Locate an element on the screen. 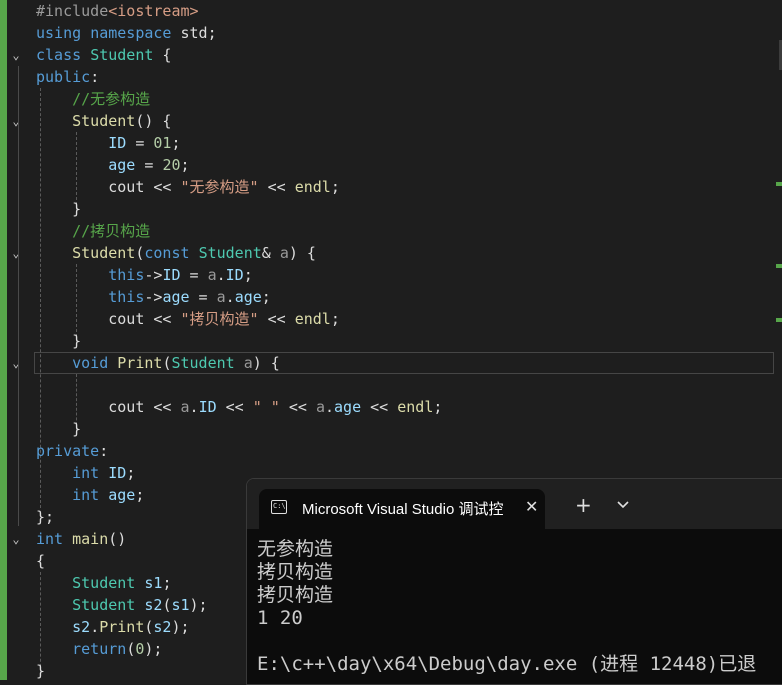 The width and height of the screenshot is (782, 685). code-line: ID = 01; is located at coordinates (108, 143).